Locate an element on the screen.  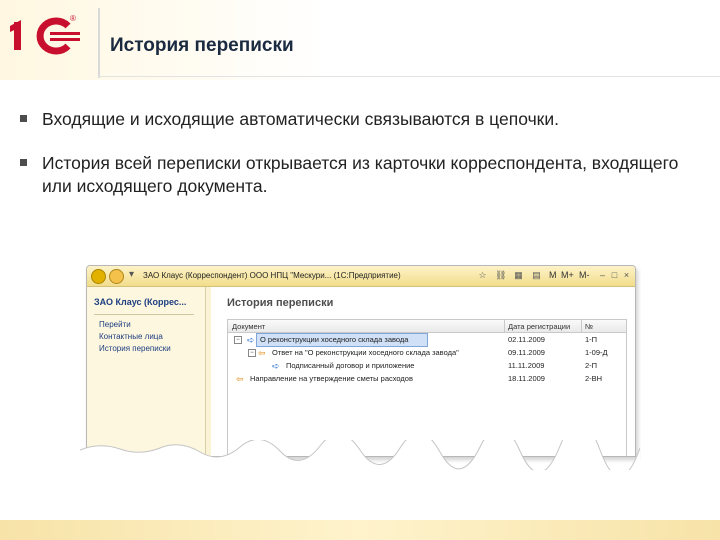
column-header-document: Документ is located at coordinates (248, 326).